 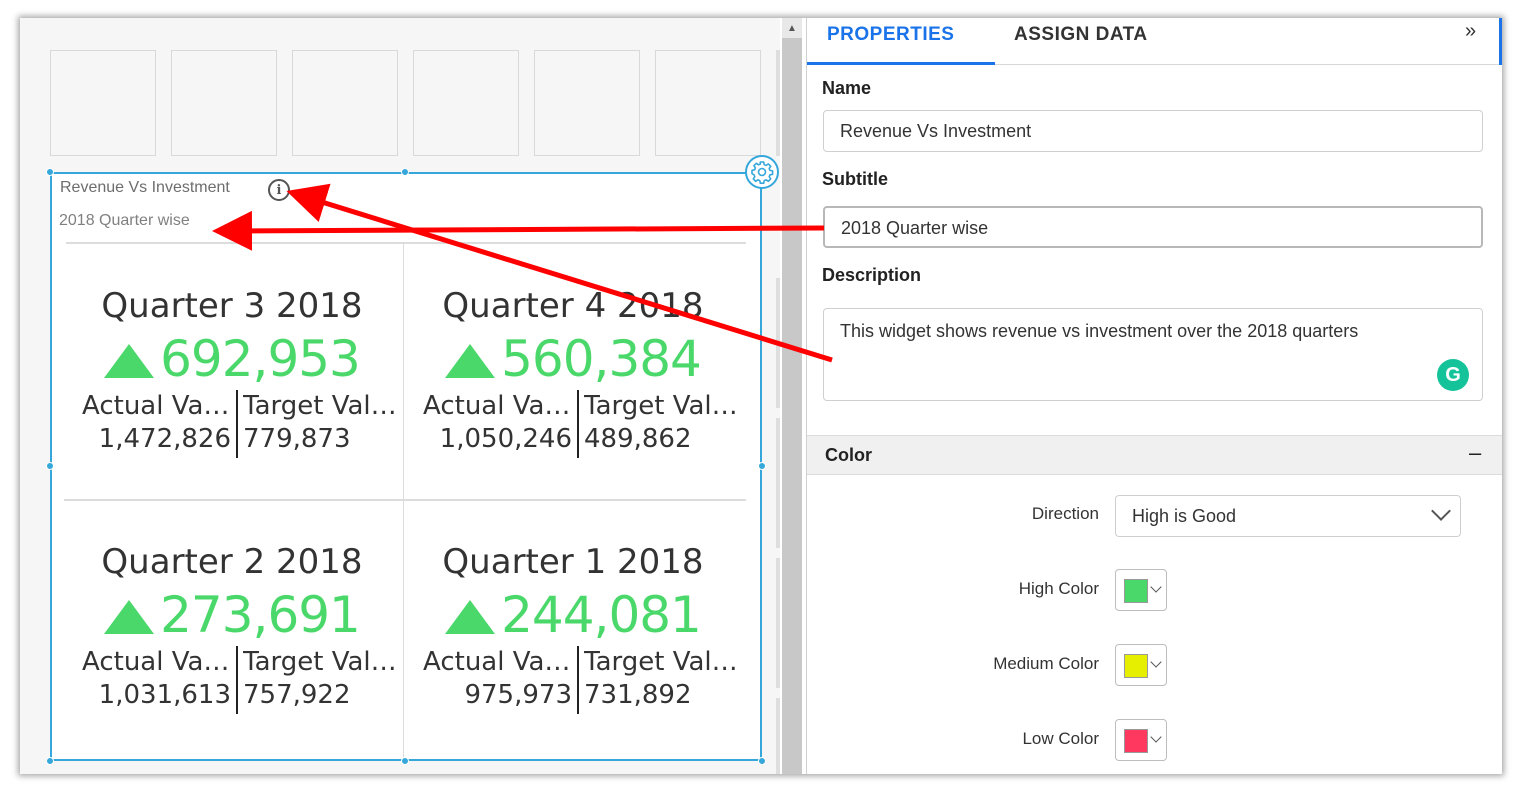 I want to click on kpi-value-row: 692,953, so click(x=232, y=359).